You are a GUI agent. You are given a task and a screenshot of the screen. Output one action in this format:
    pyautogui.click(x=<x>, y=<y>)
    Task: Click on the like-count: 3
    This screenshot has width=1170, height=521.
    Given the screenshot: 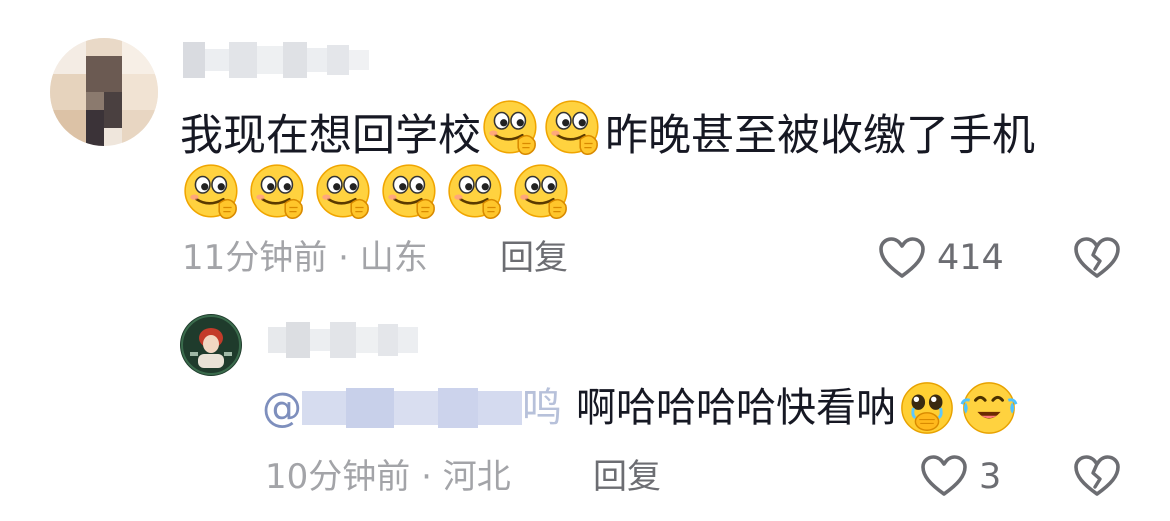 What is the action you would take?
    pyautogui.click(x=990, y=477)
    